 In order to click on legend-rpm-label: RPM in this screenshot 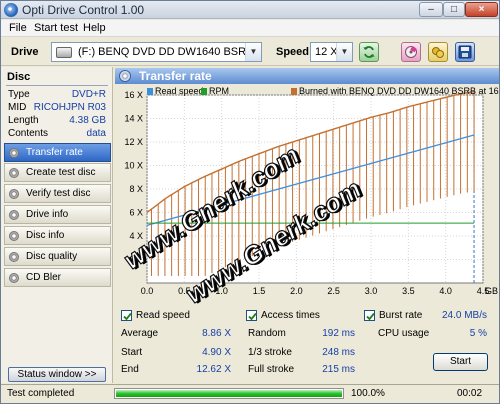, I will do `click(219, 91)`.